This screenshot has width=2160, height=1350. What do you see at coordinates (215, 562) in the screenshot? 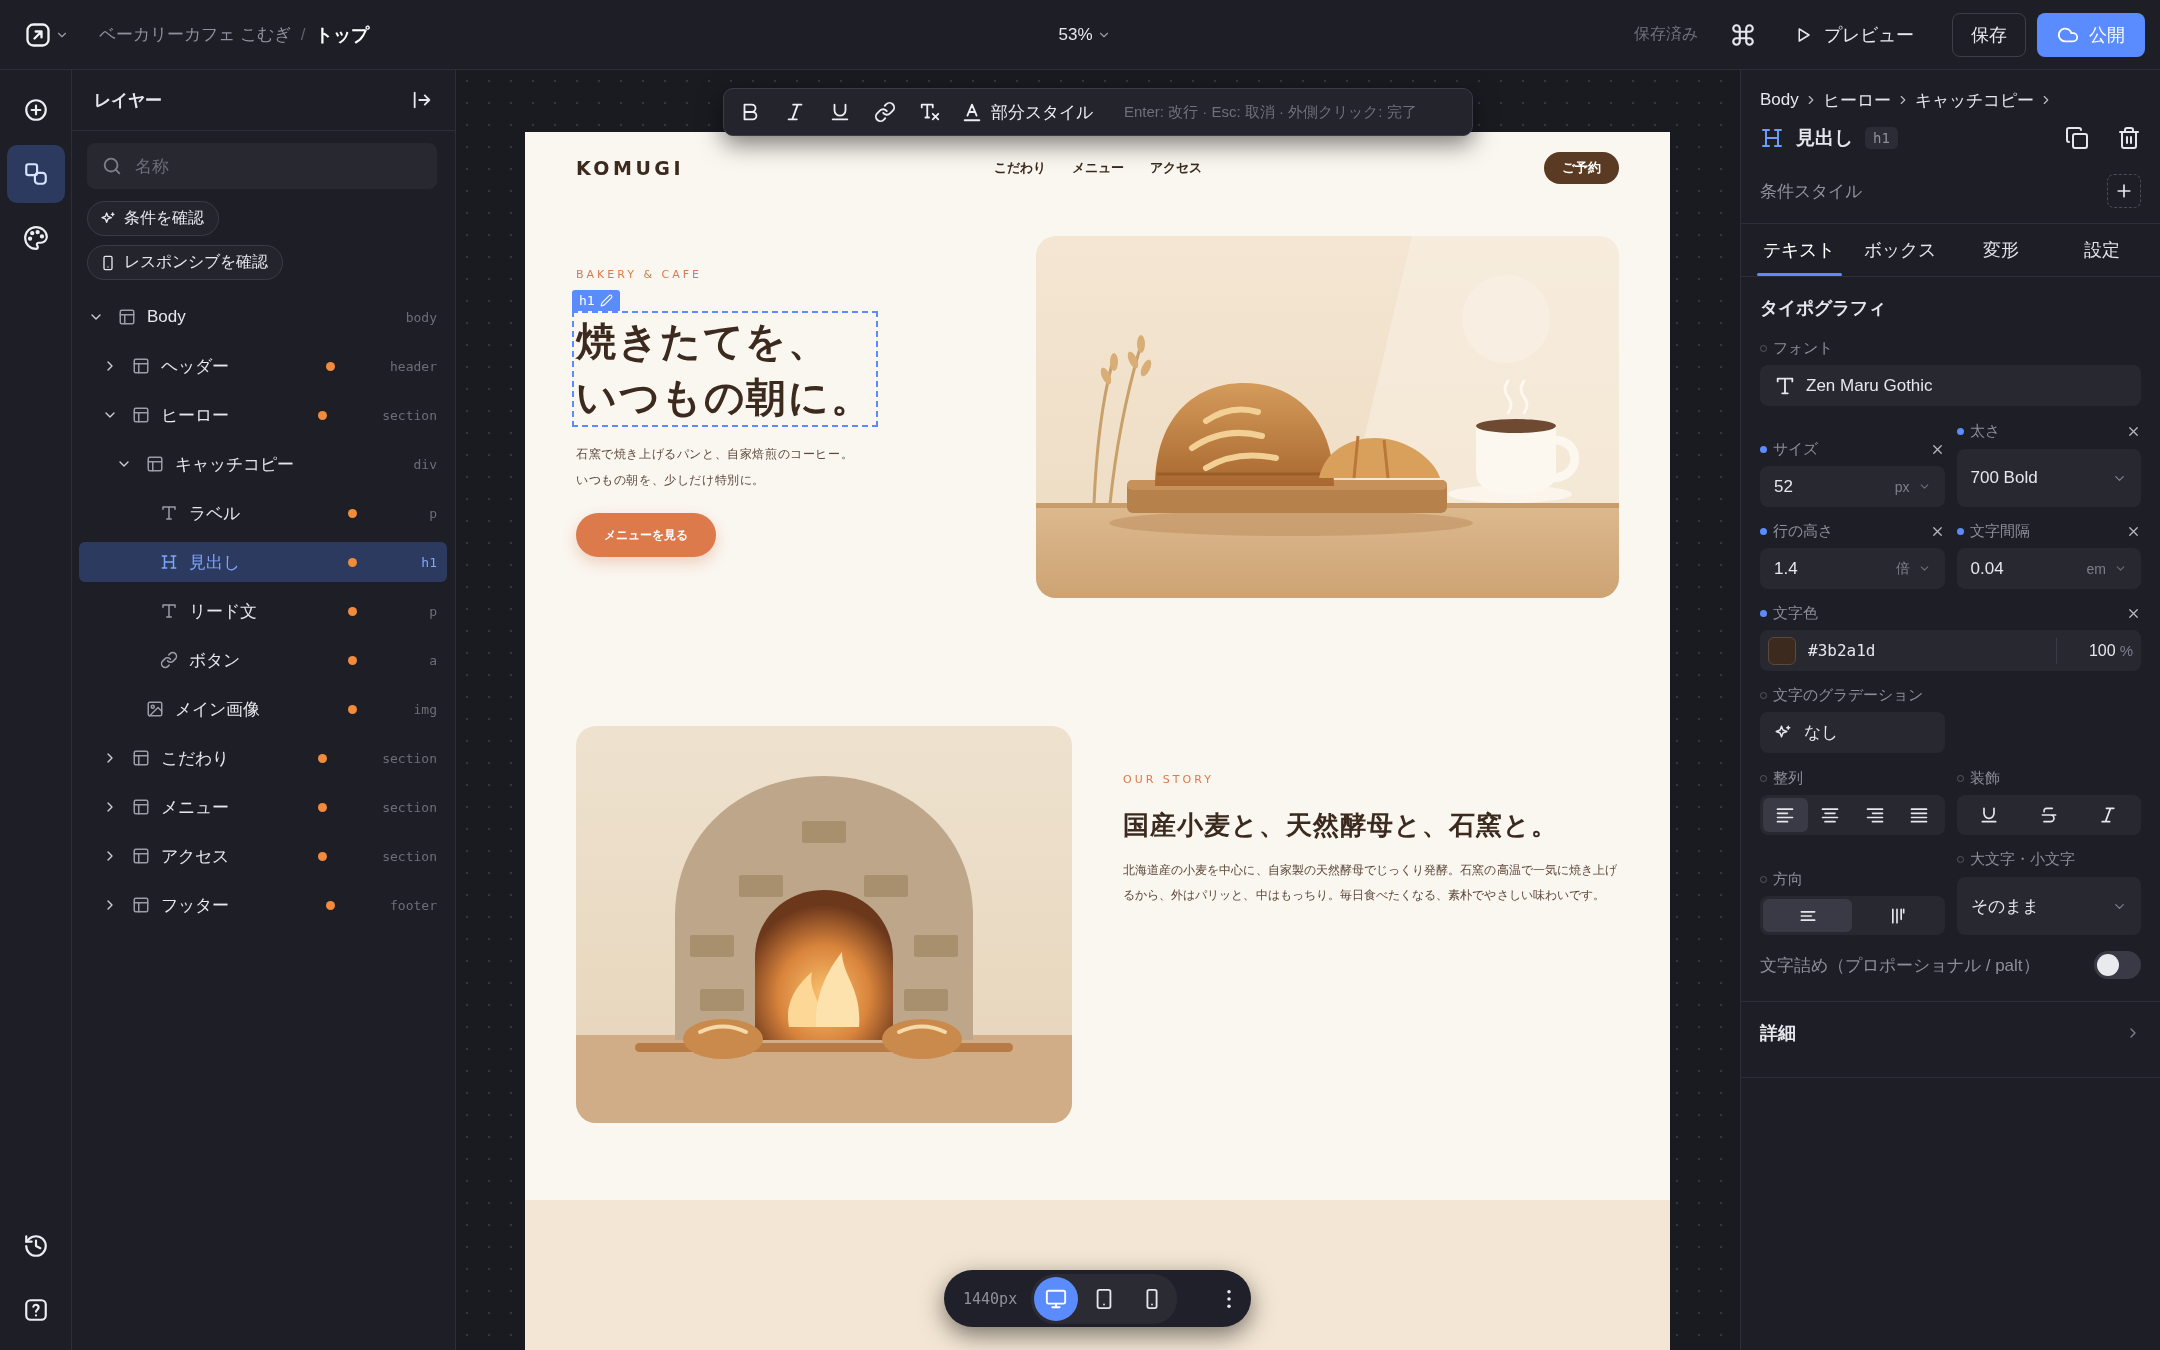
I see `layer-name: 見出し` at bounding box center [215, 562].